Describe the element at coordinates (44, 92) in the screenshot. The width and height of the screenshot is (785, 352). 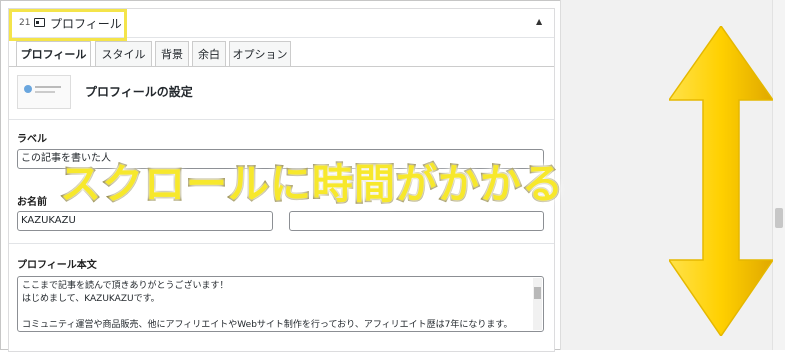
I see `profile-preview-thumbnail` at that location.